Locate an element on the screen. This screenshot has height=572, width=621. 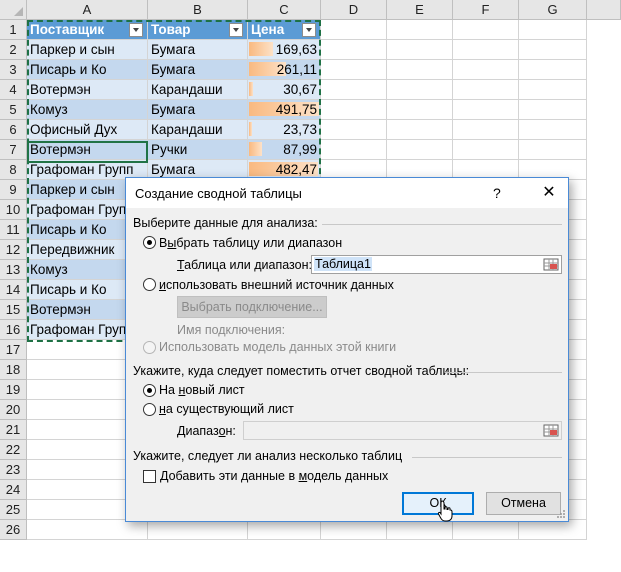
row-header-5: 5 is located at coordinates (13, 110).